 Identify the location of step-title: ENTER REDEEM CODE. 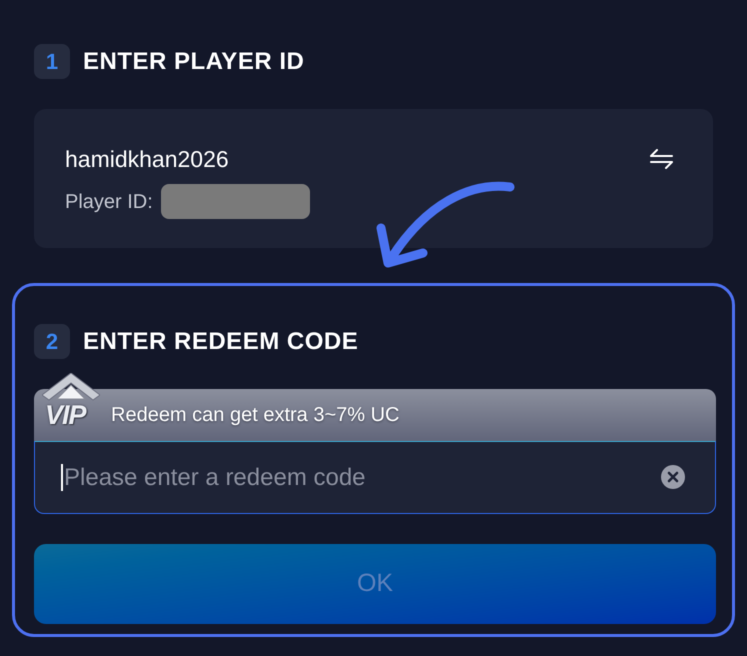
(220, 342).